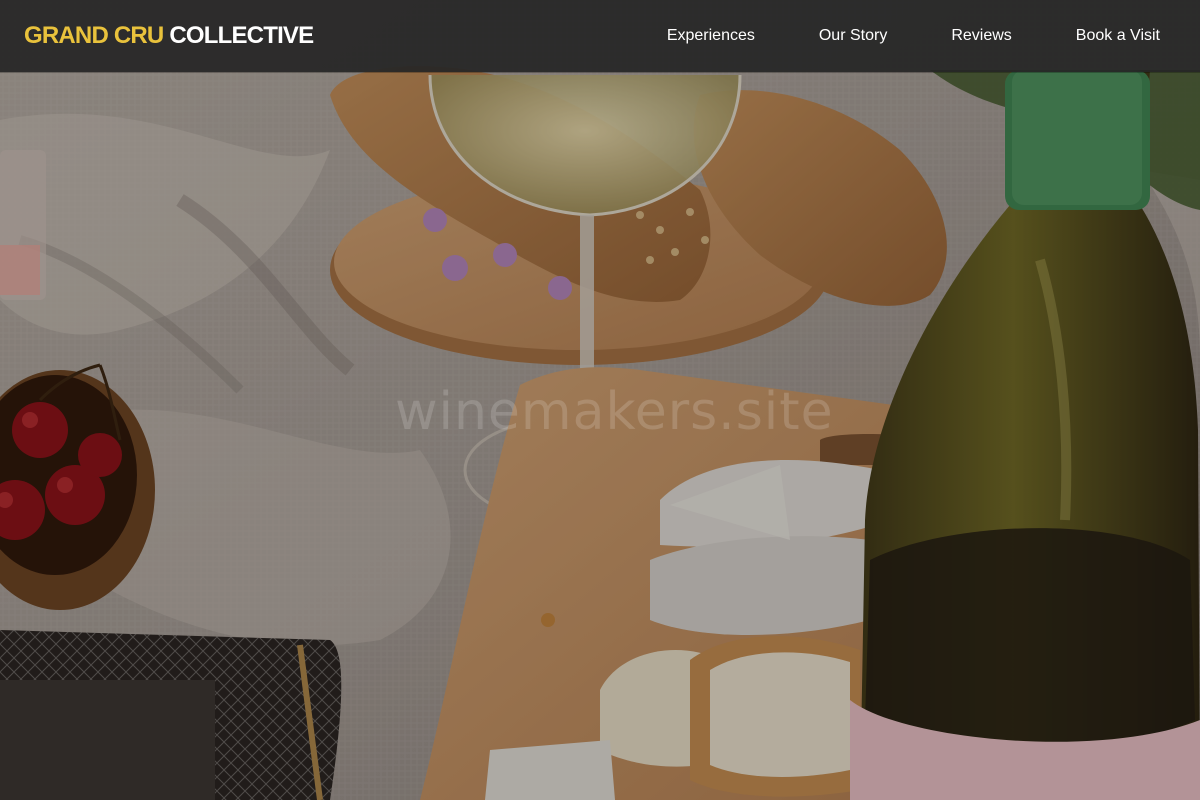  Describe the element at coordinates (614, 412) in the screenshot. I see `watermark-text: winemakers.site` at that location.